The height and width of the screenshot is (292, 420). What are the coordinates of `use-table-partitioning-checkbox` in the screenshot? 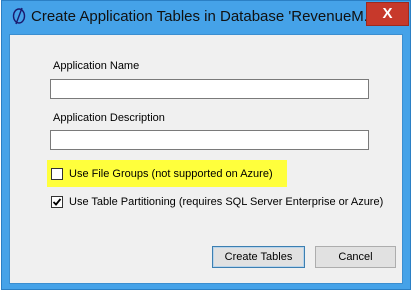 It's located at (57, 202).